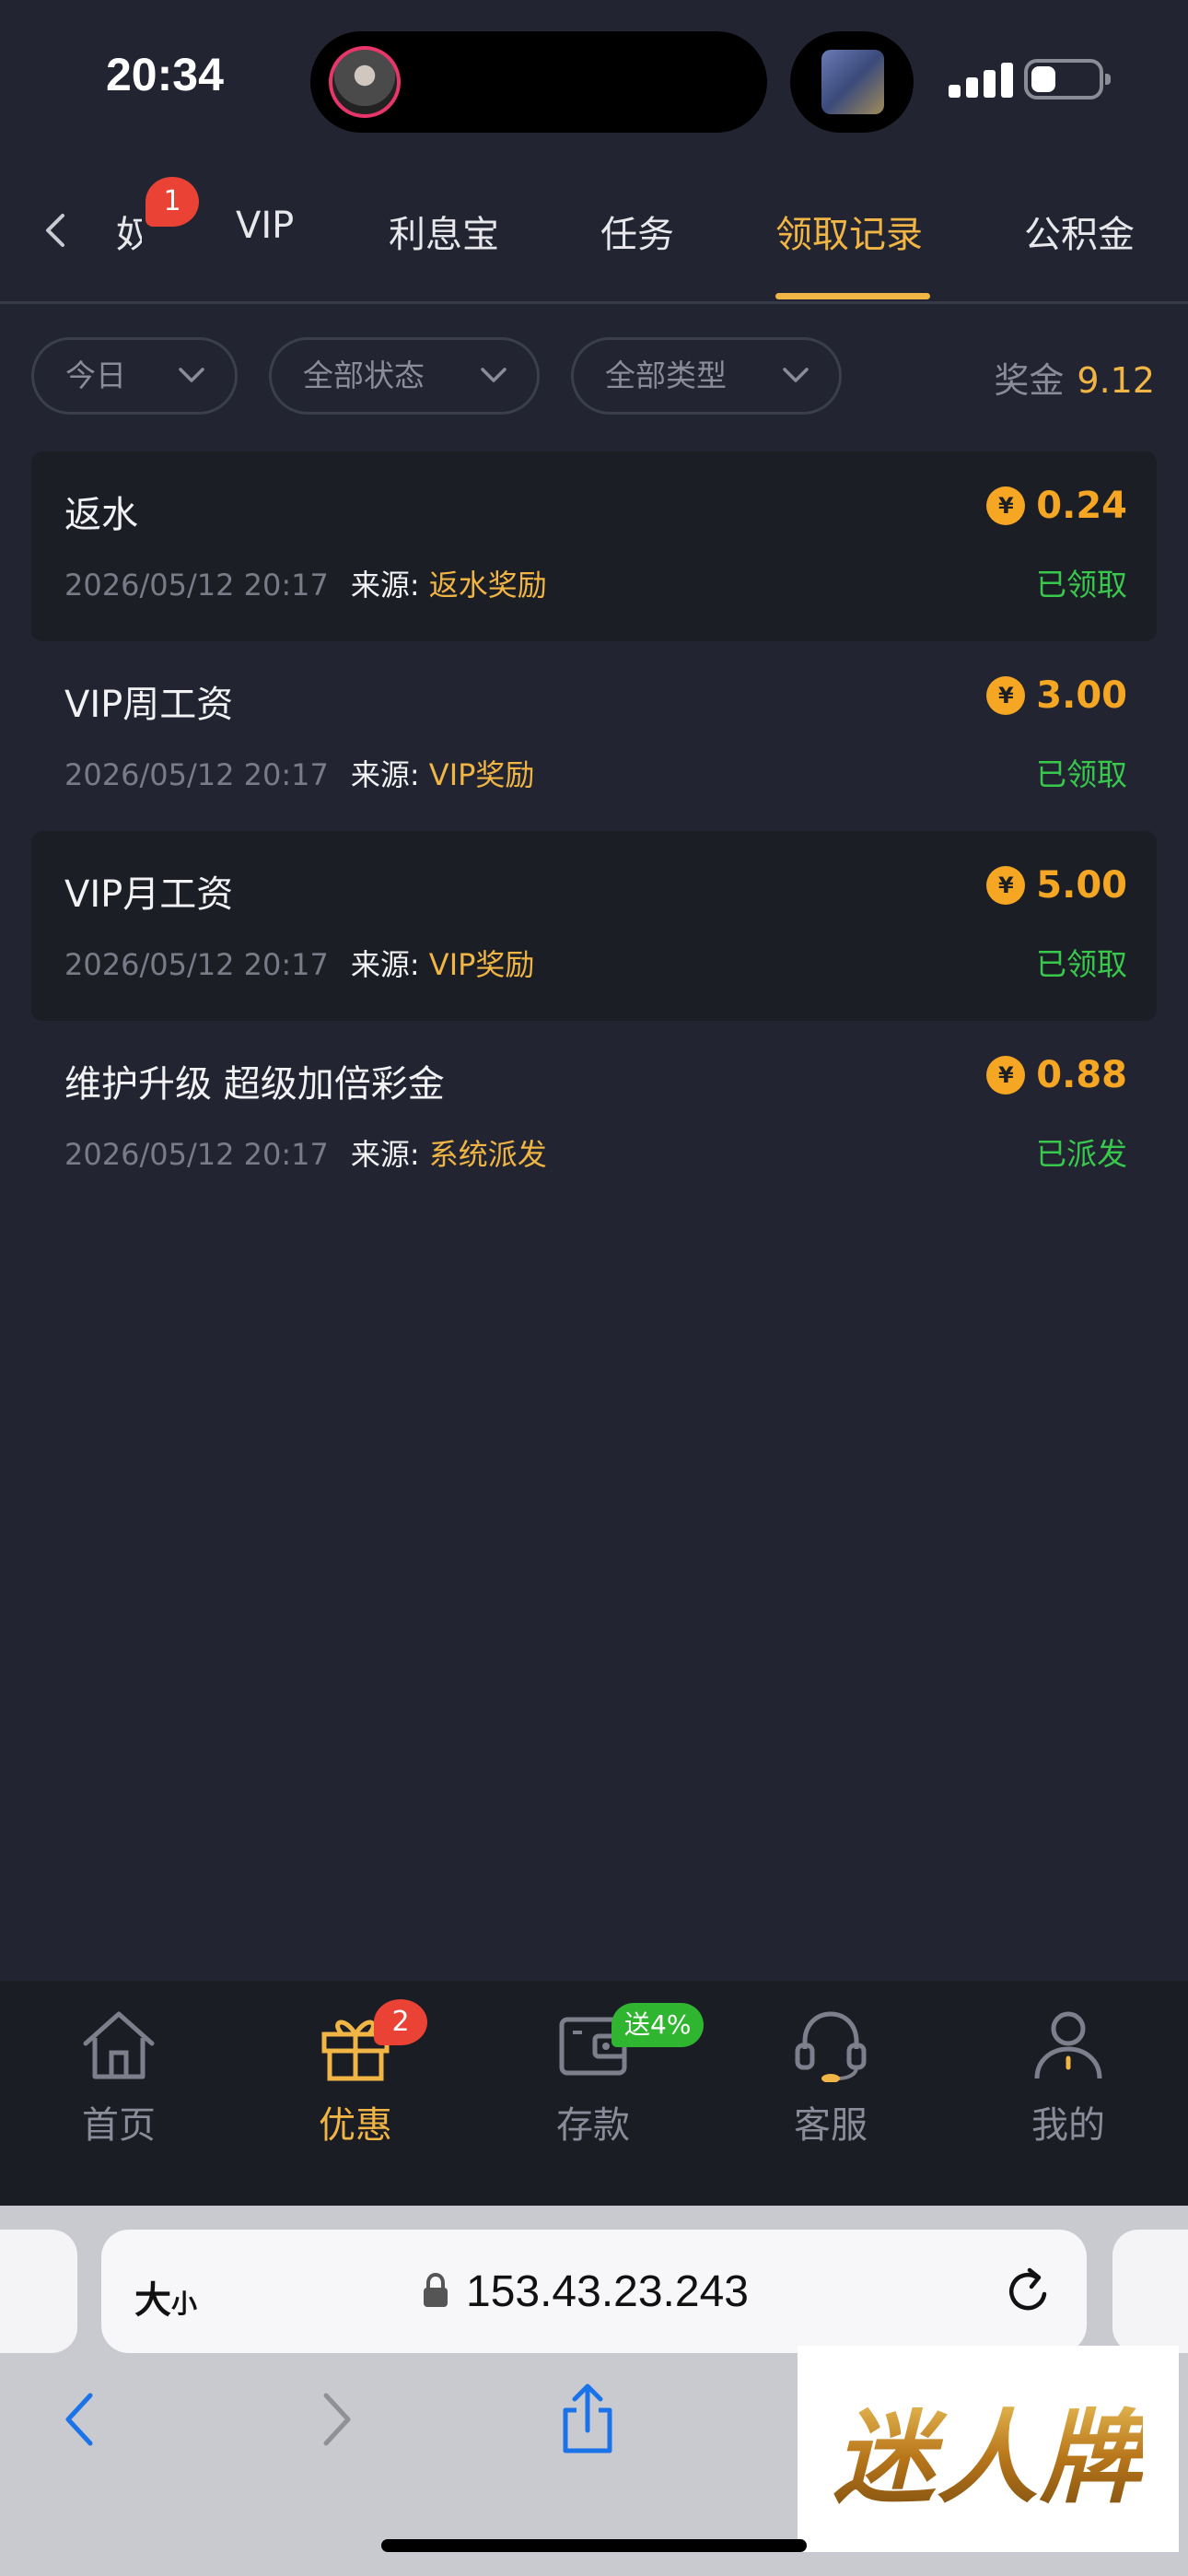 The image size is (1188, 2576). What do you see at coordinates (1081, 885) in the screenshot?
I see `record-amount-value: 5.00` at bounding box center [1081, 885].